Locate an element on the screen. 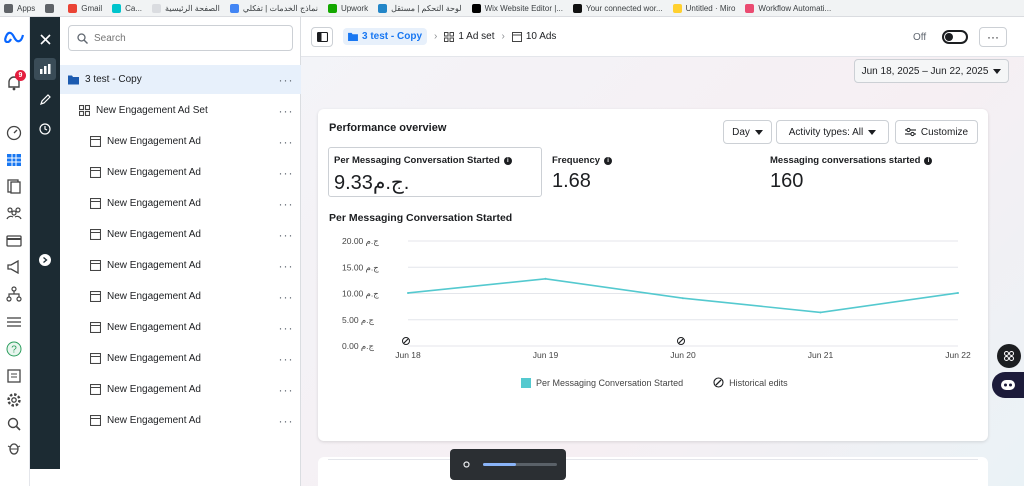  reports-icon is located at coordinates (14, 376).